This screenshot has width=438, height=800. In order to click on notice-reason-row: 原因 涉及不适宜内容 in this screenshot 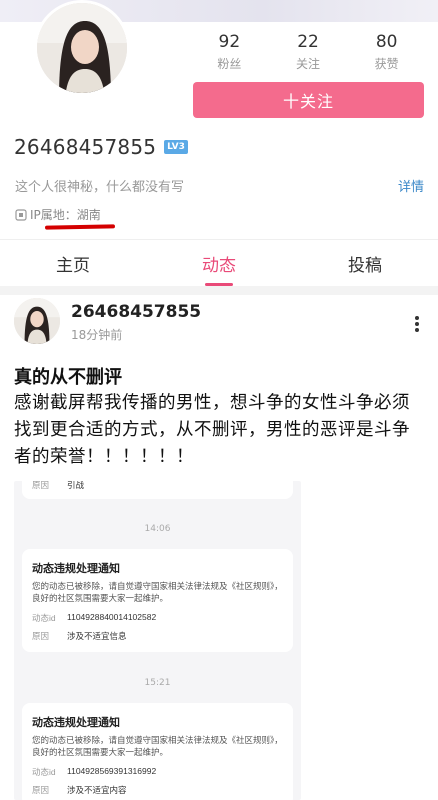, I will do `click(157, 790)`.